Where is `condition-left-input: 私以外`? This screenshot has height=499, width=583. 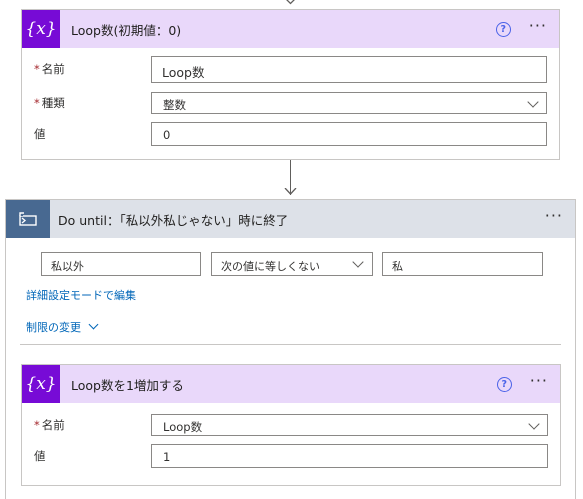
condition-left-input: 私以外 is located at coordinates (121, 264).